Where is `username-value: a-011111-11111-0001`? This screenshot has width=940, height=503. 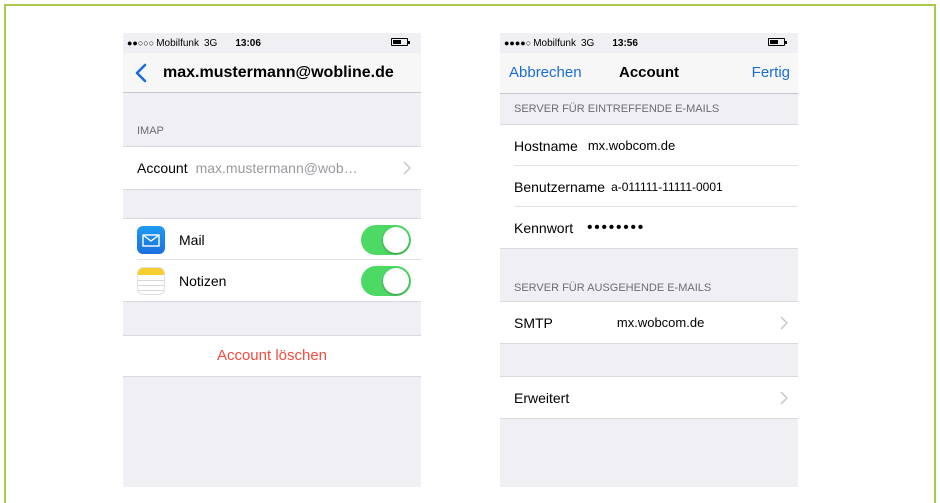 username-value: a-011111-11111-0001 is located at coordinates (667, 186).